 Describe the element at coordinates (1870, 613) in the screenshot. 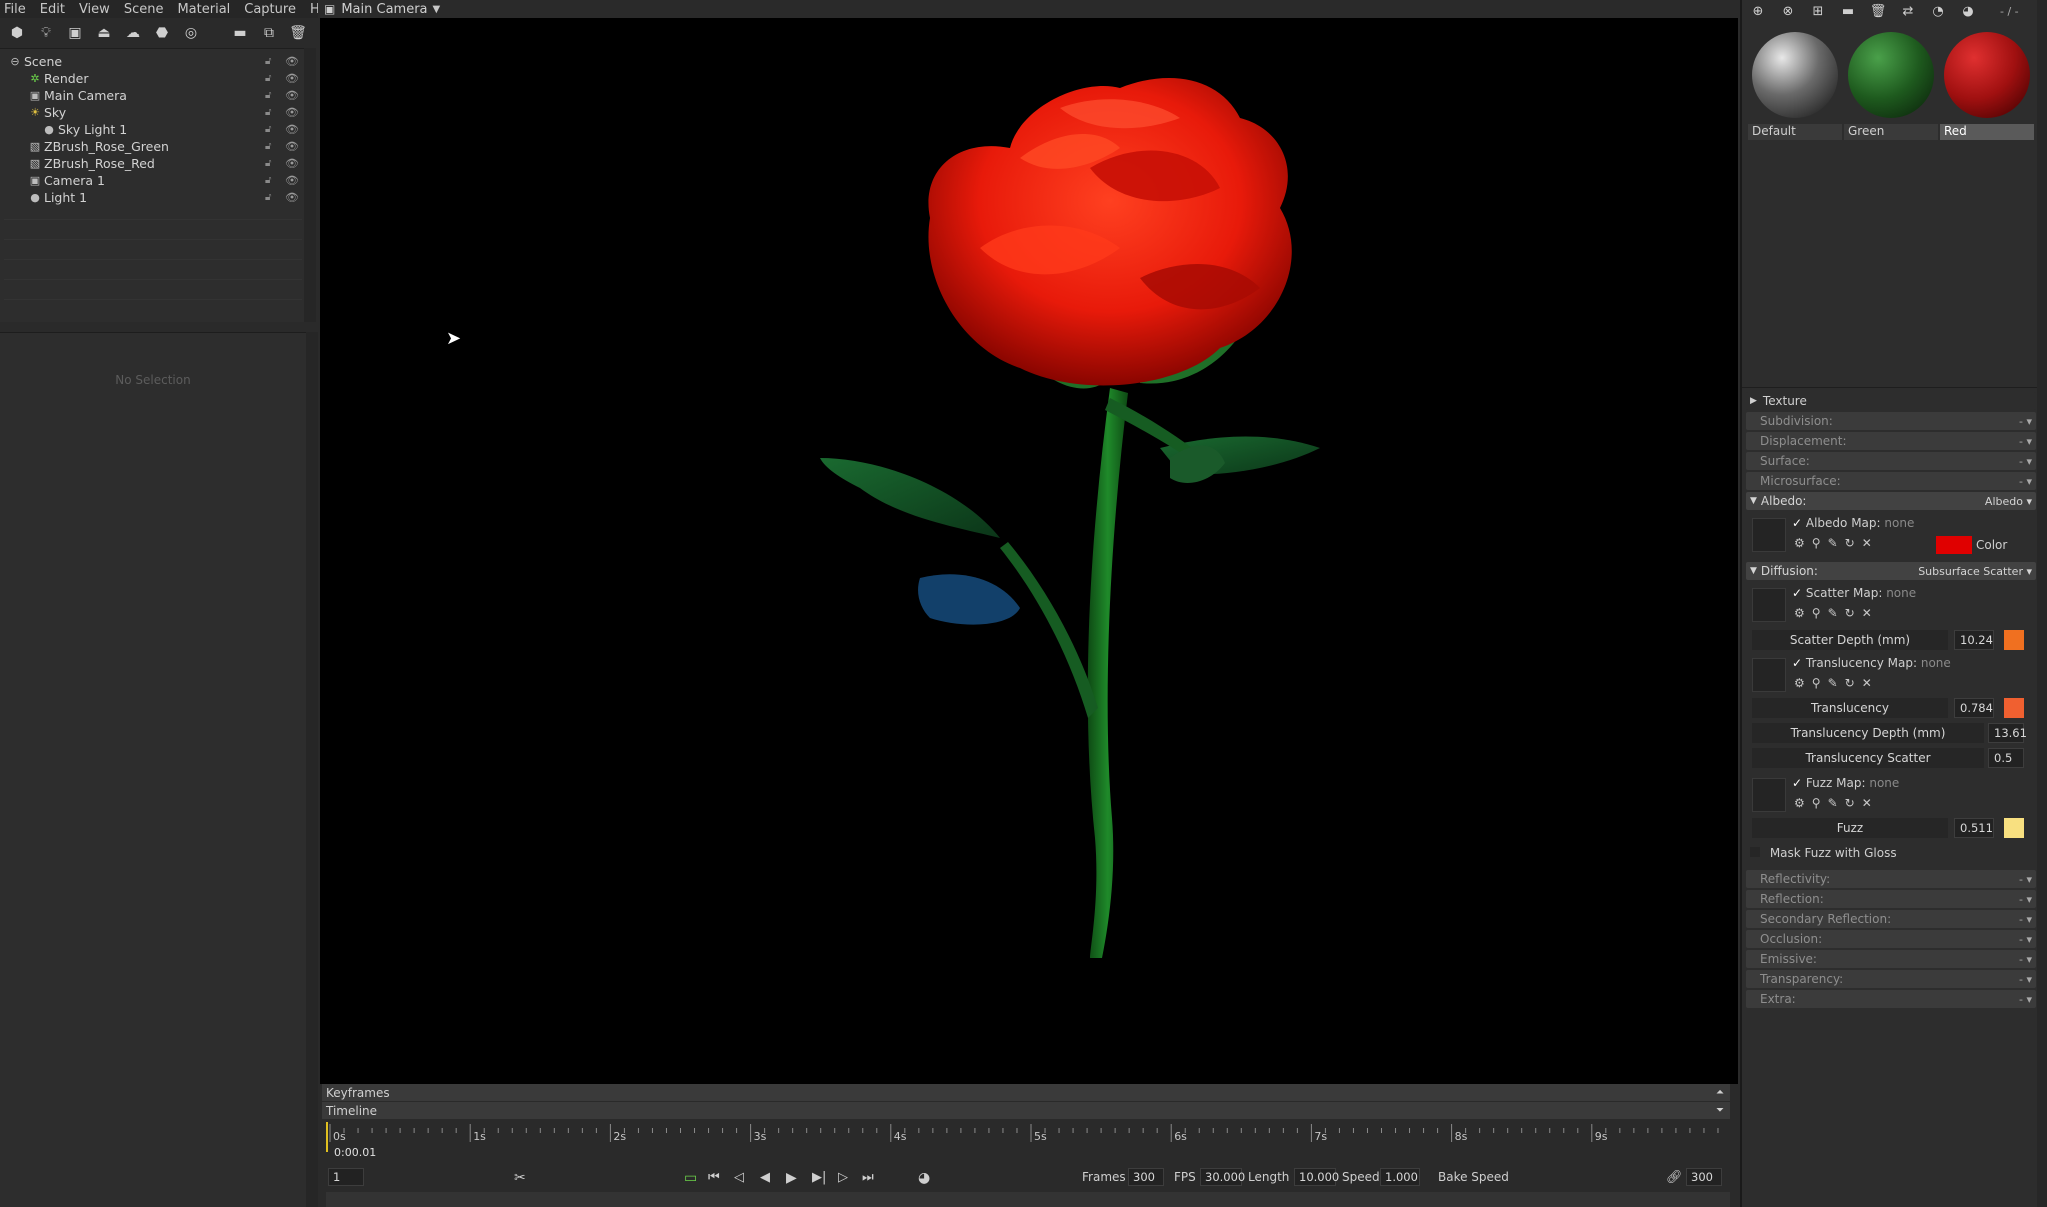

I see `close-icon: ✕` at that location.